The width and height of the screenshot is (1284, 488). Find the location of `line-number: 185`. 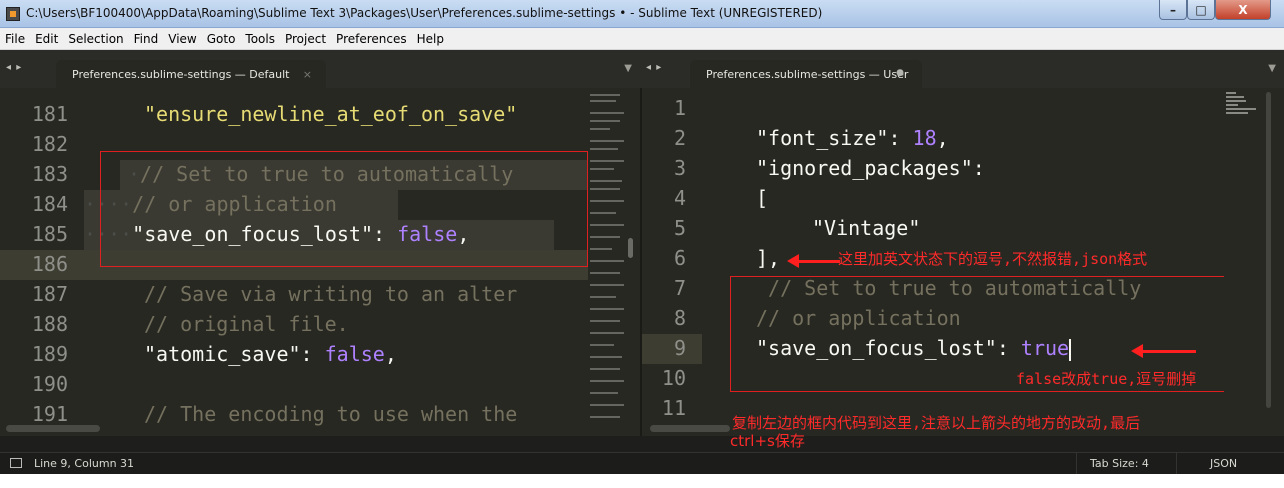

line-number: 185 is located at coordinates (49, 234).